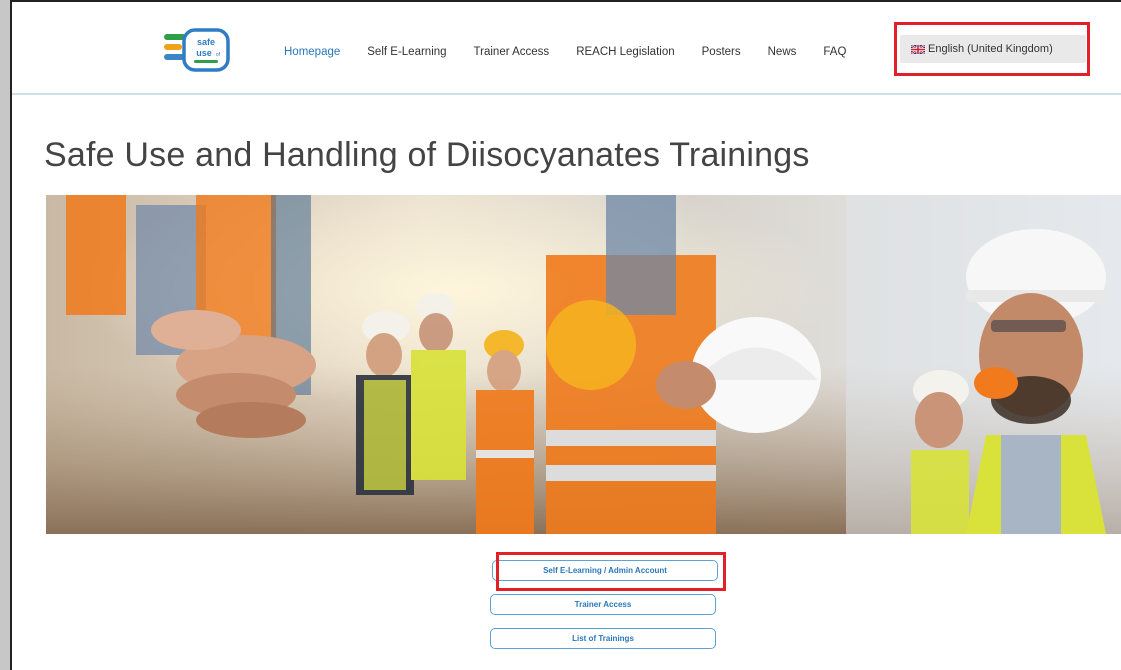 The width and height of the screenshot is (1121, 670). What do you see at coordinates (782, 52) in the screenshot?
I see `nav-news: News` at bounding box center [782, 52].